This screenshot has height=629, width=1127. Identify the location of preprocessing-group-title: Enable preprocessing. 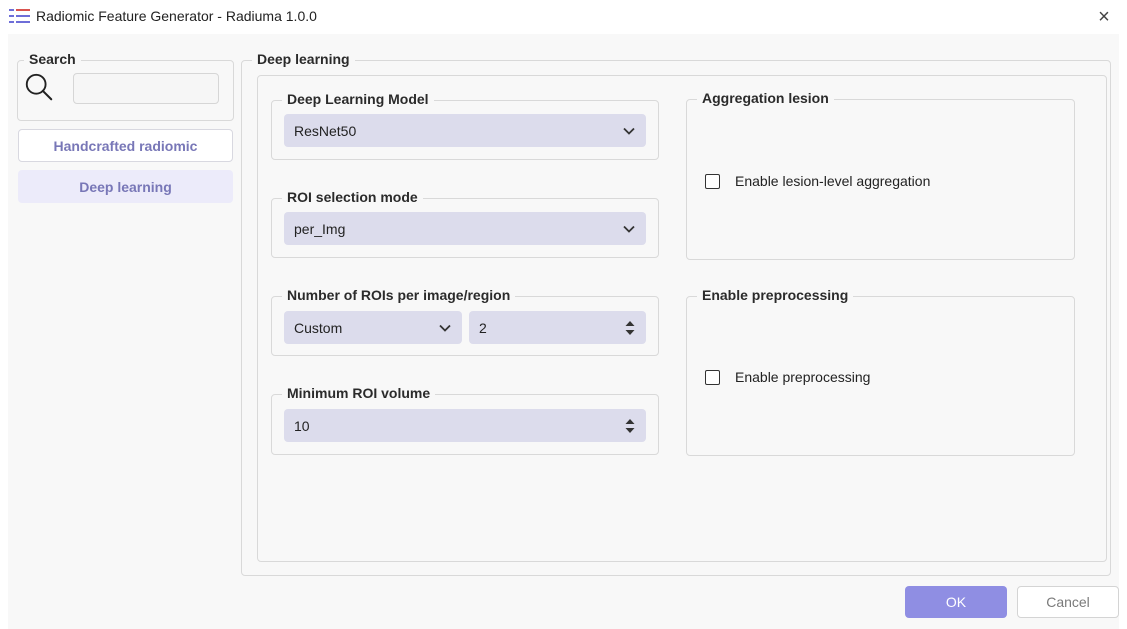
(775, 295).